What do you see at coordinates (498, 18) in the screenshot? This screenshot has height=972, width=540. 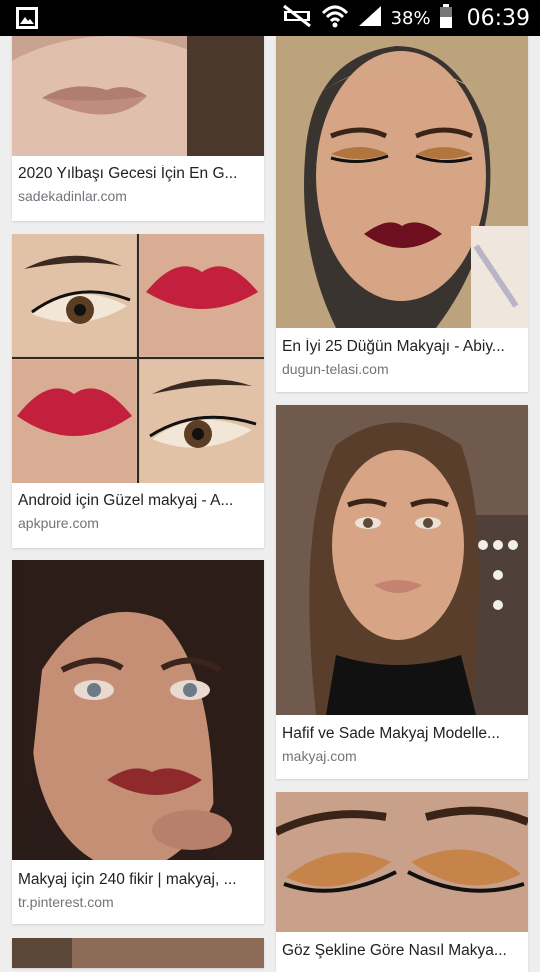 I see `clock: 06:39` at bounding box center [498, 18].